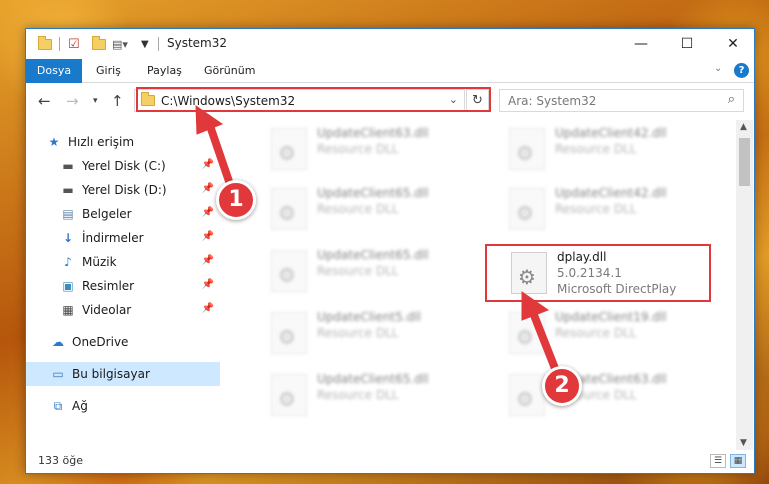  Describe the element at coordinates (68, 286) in the screenshot. I see `pictures-icon: ▣` at that location.